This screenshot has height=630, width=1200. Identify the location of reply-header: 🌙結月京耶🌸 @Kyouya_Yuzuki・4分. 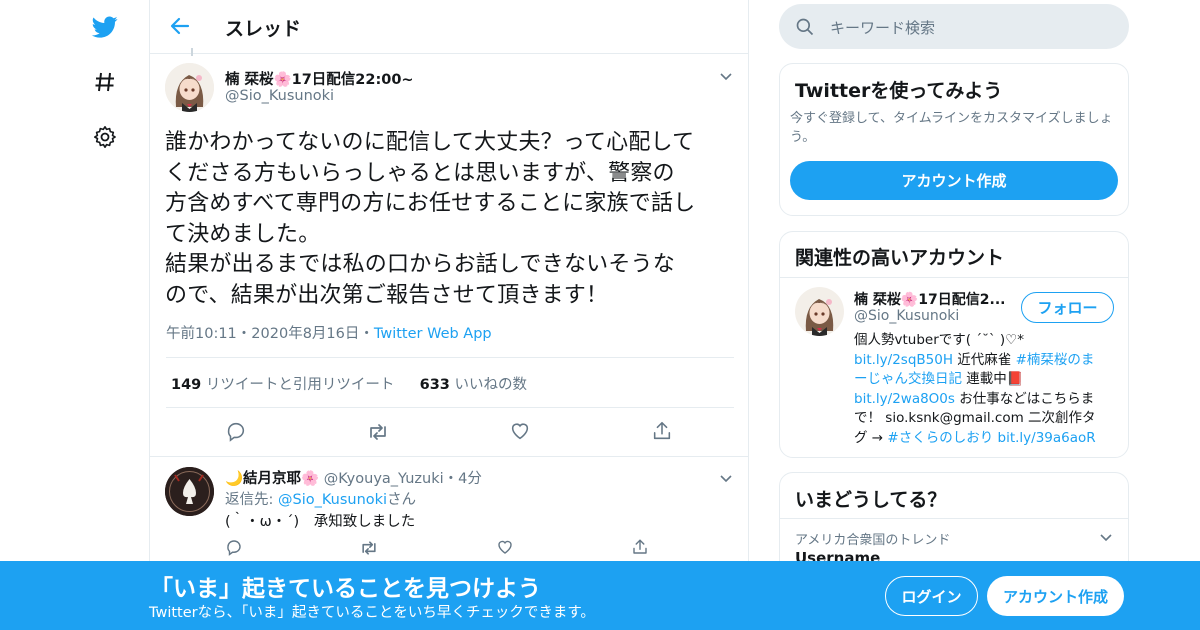
(353, 477).